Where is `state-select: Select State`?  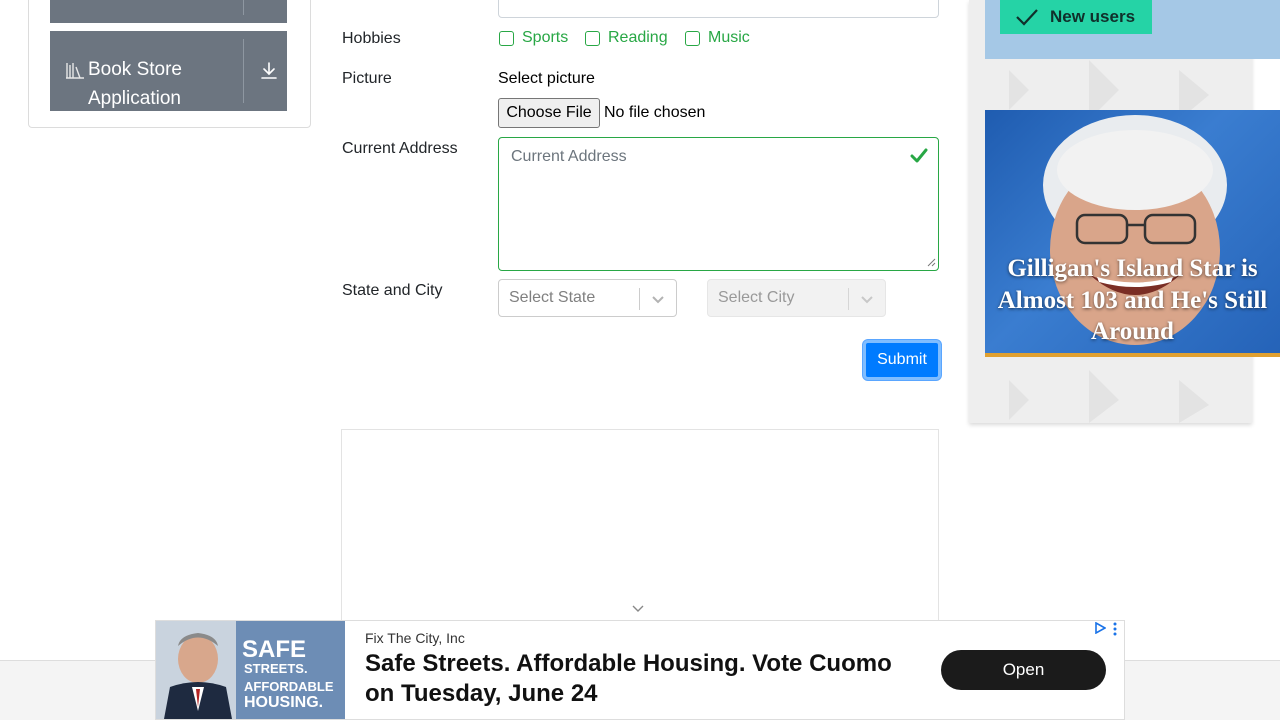 state-select: Select State is located at coordinates (587, 298).